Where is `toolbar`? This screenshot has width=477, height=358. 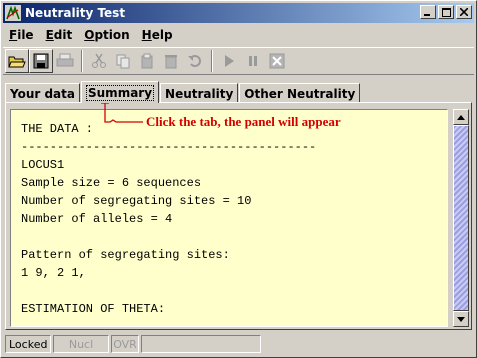
toolbar is located at coordinates (238, 61).